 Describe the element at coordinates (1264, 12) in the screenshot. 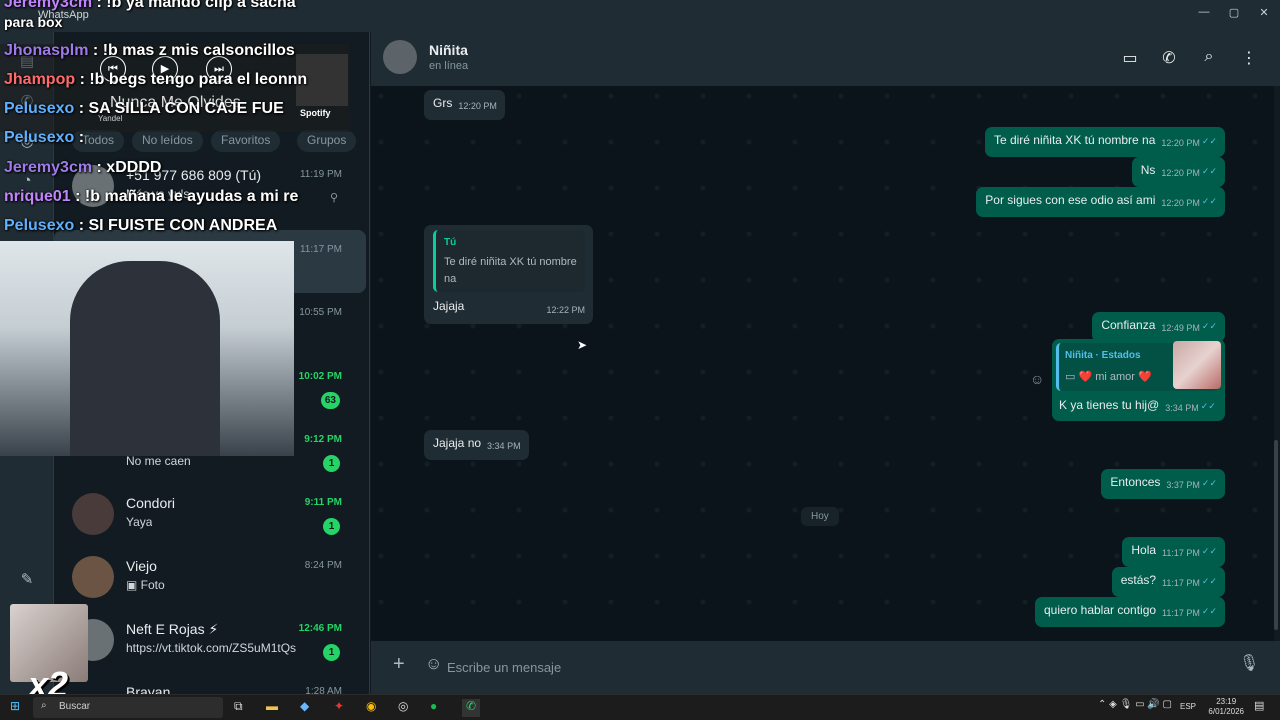

I see `close-button: ✕` at that location.